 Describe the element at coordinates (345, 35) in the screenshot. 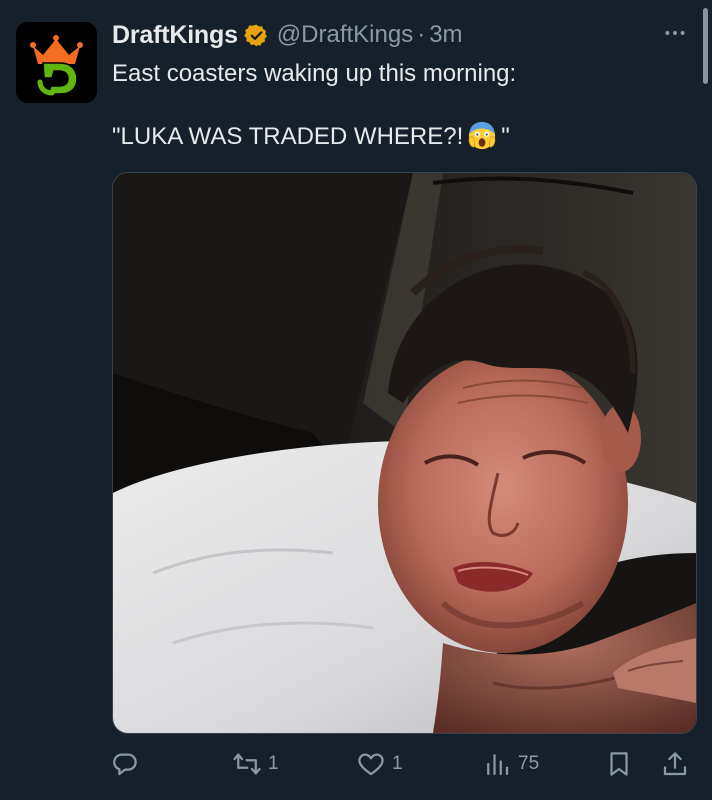

I see `account-handle: @DraftKings` at that location.